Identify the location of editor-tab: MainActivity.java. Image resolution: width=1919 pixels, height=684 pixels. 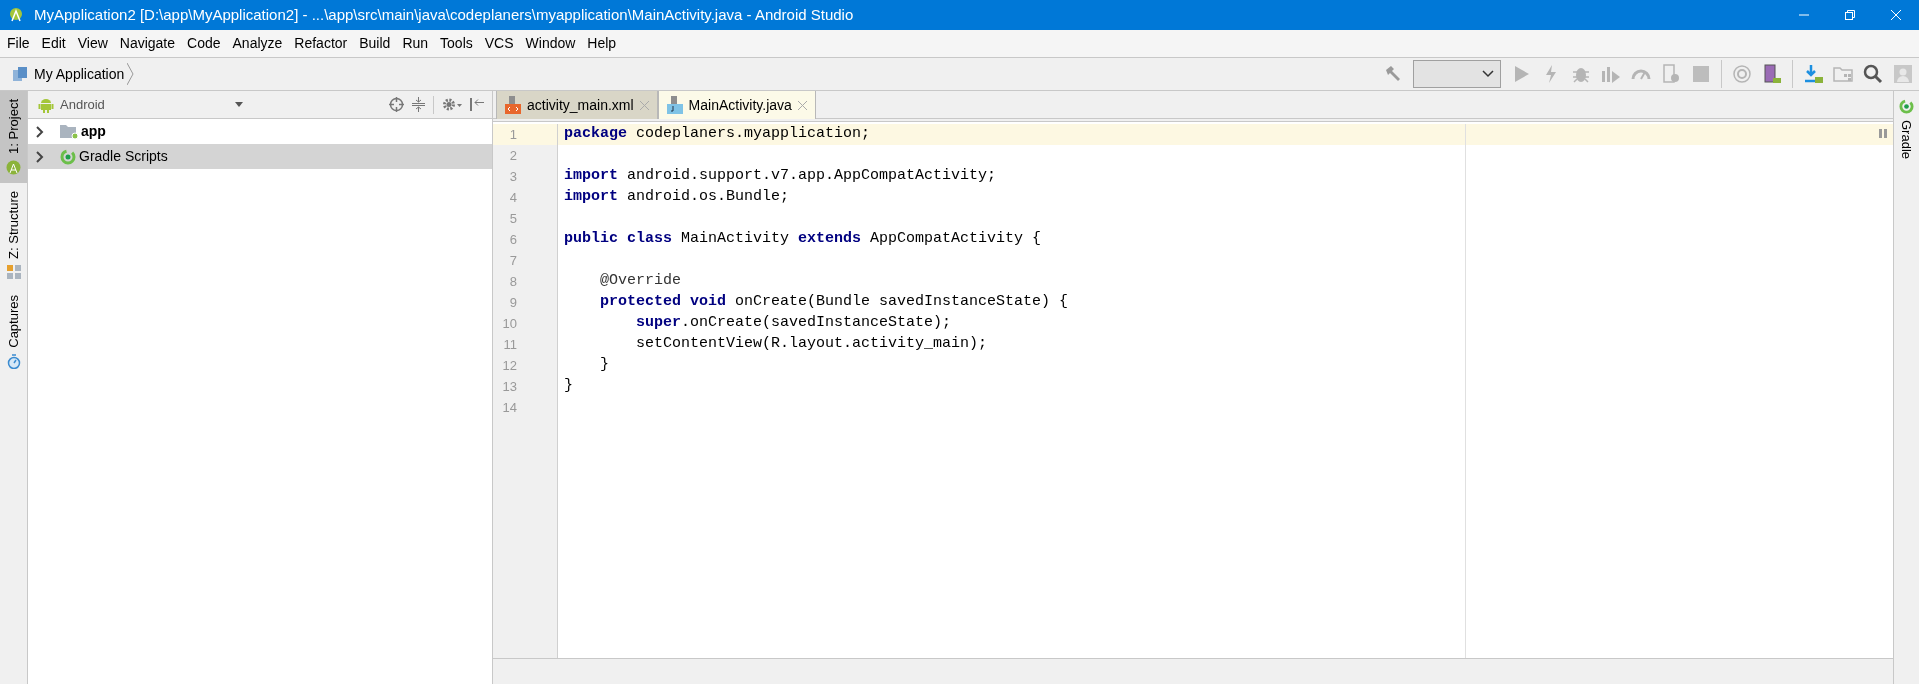
(736, 105).